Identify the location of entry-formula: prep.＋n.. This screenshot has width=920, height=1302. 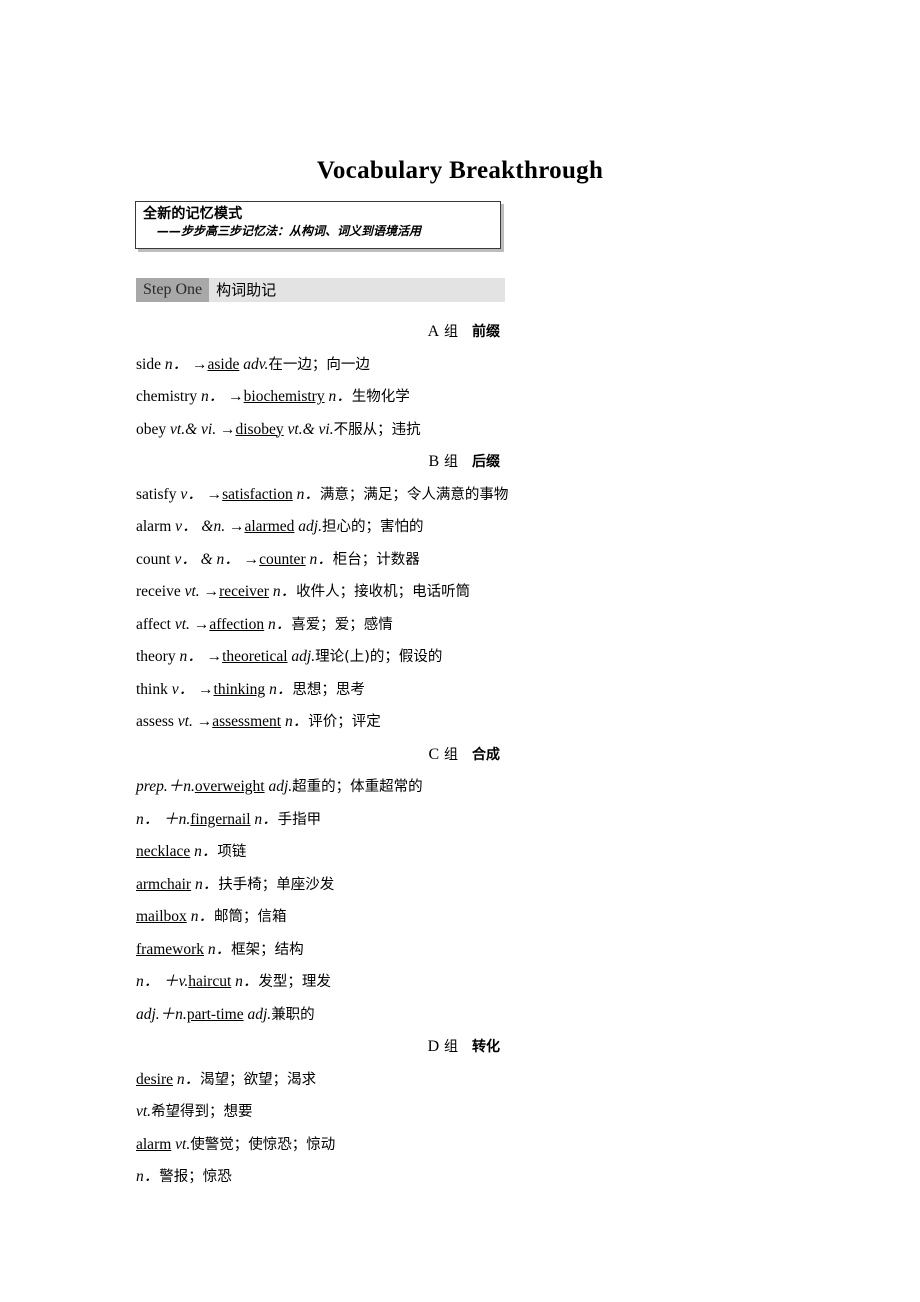
(165, 786).